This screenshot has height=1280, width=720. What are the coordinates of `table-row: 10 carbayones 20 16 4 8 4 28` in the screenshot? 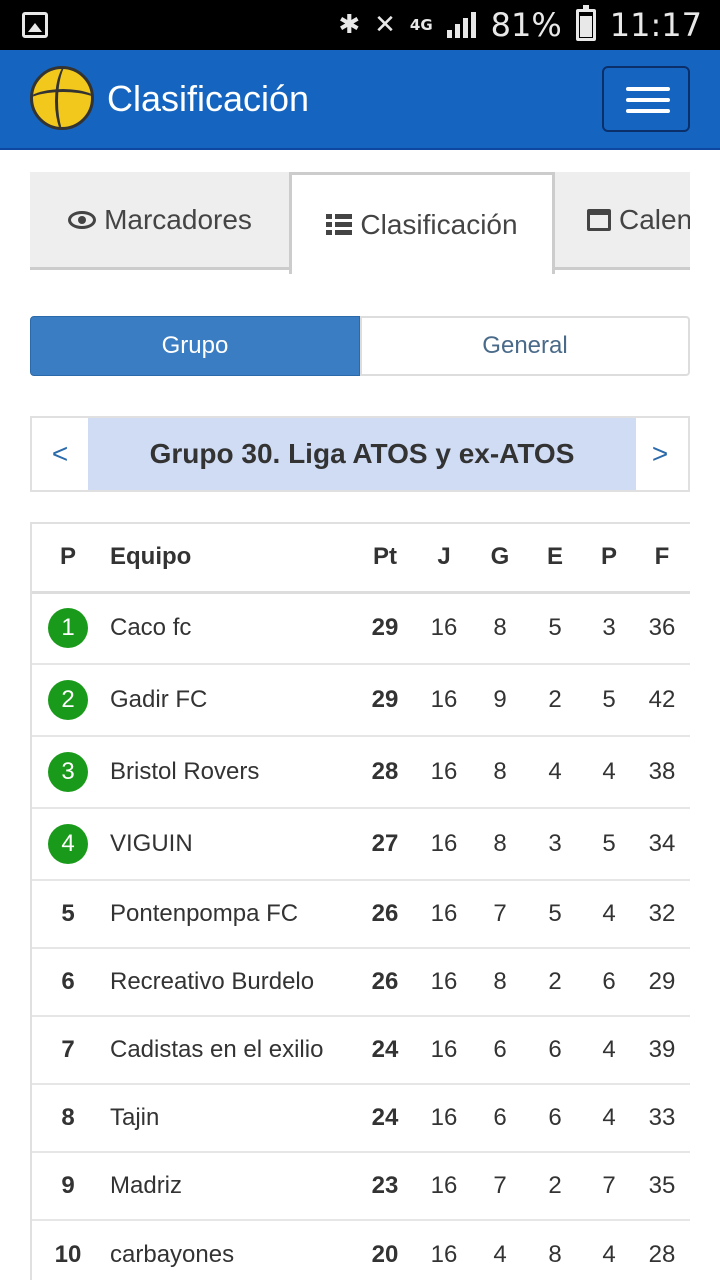 It's located at (361, 1249).